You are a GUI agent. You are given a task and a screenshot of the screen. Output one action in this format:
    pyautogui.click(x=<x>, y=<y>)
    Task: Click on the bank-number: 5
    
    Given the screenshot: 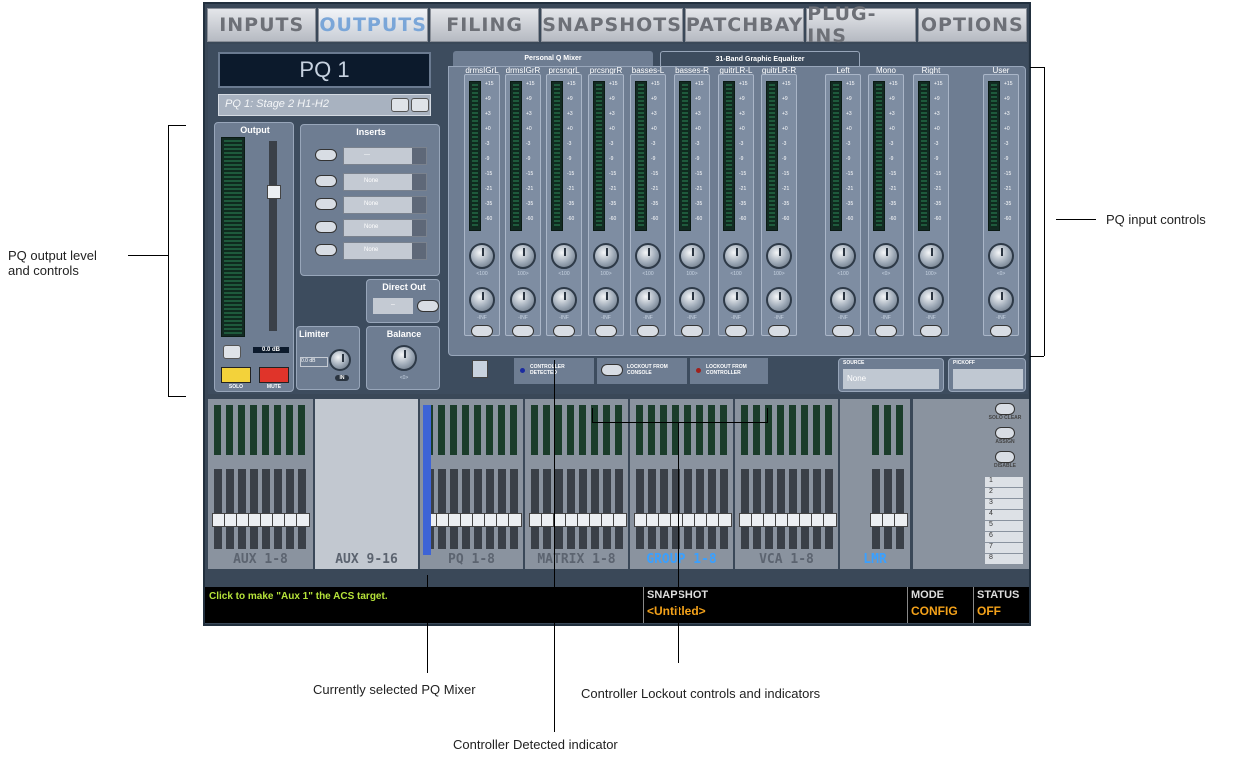 What is the action you would take?
    pyautogui.click(x=1004, y=526)
    